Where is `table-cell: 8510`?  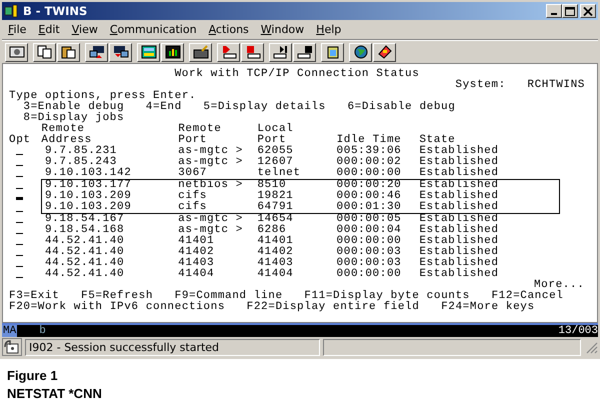 table-cell: 8510 is located at coordinates (271, 185).